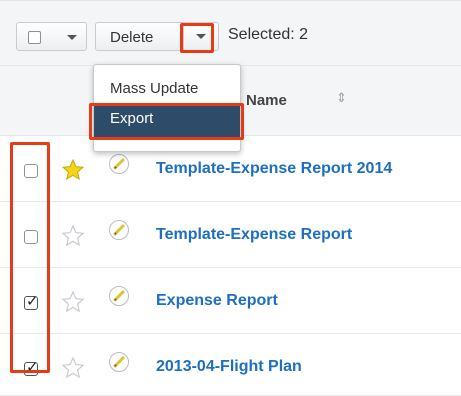 The width and height of the screenshot is (461, 396). What do you see at coordinates (341, 98) in the screenshot?
I see `sort-icon: ⇕` at bounding box center [341, 98].